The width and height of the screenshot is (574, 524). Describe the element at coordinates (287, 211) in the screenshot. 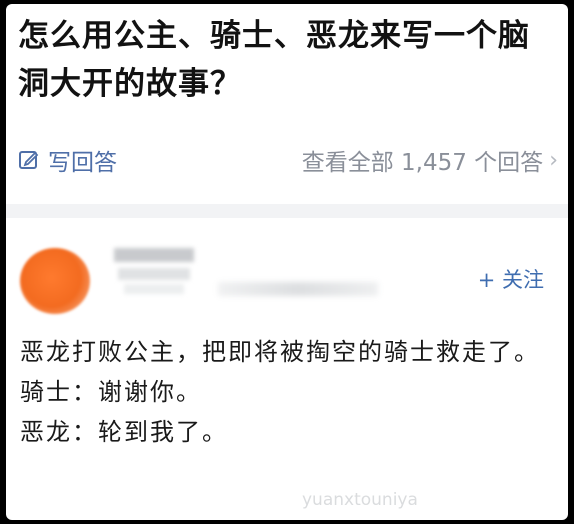

I see `section-divider` at that location.